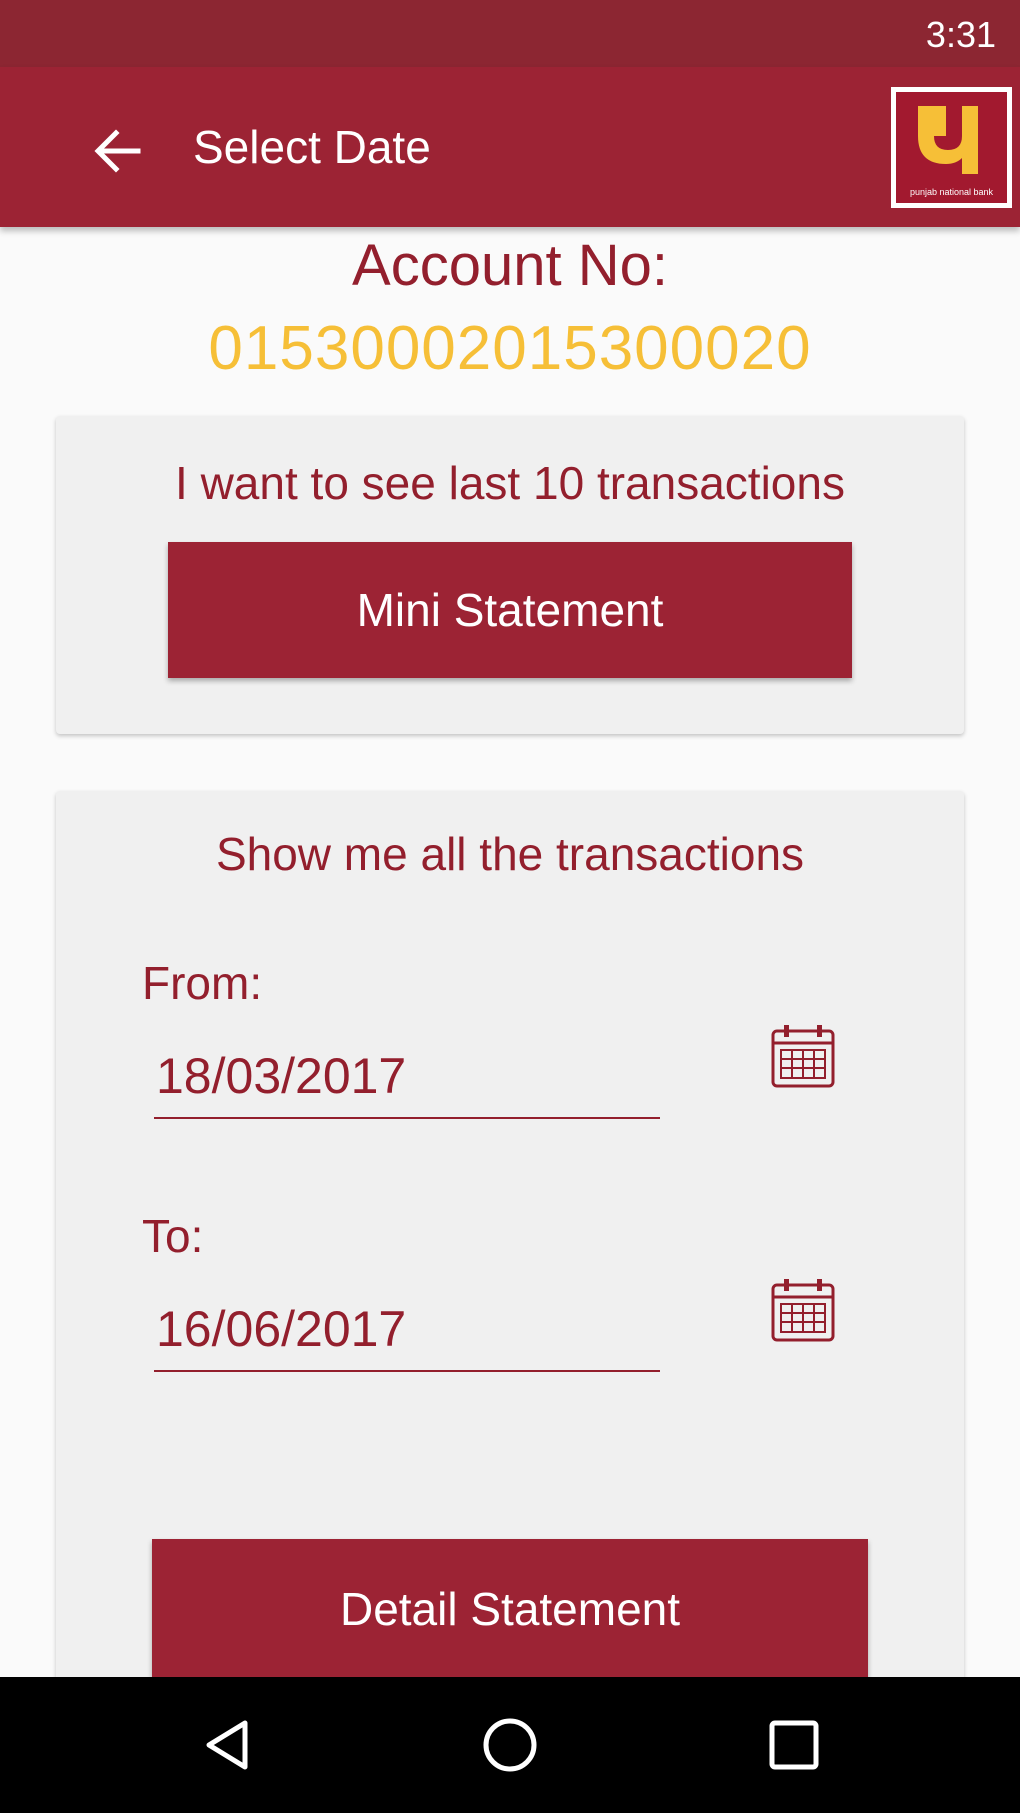  What do you see at coordinates (951, 147) in the screenshot?
I see `pnb-logo-icon: punjab national bank` at bounding box center [951, 147].